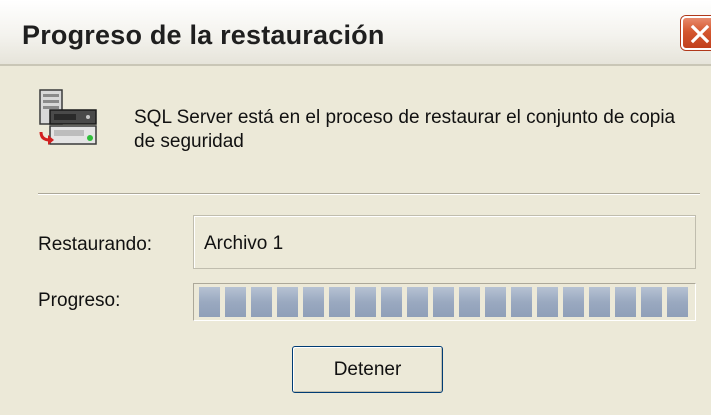 Image resolution: width=711 pixels, height=415 pixels. I want to click on stop-button: Detener, so click(367, 369).